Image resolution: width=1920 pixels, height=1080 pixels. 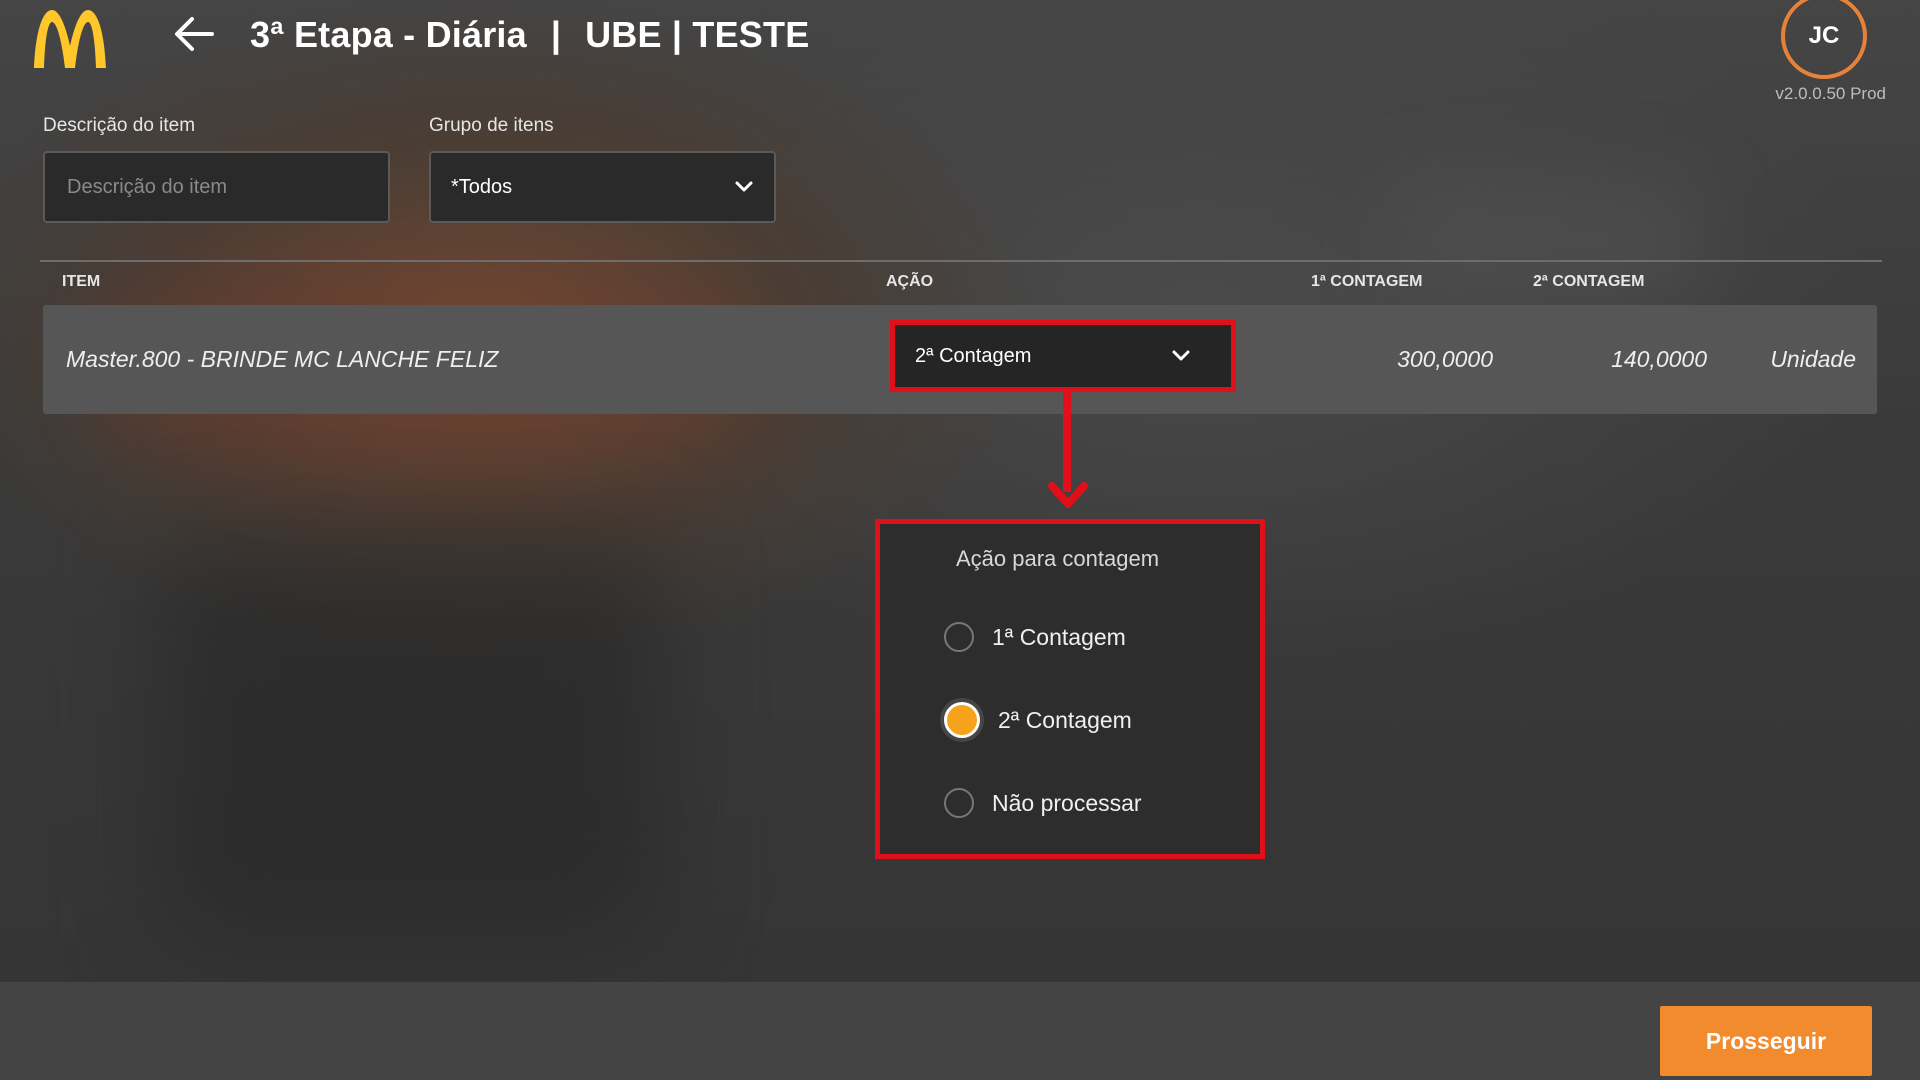 What do you see at coordinates (388, 34) in the screenshot?
I see `stage-title: 3ª Etapa - Diária` at bounding box center [388, 34].